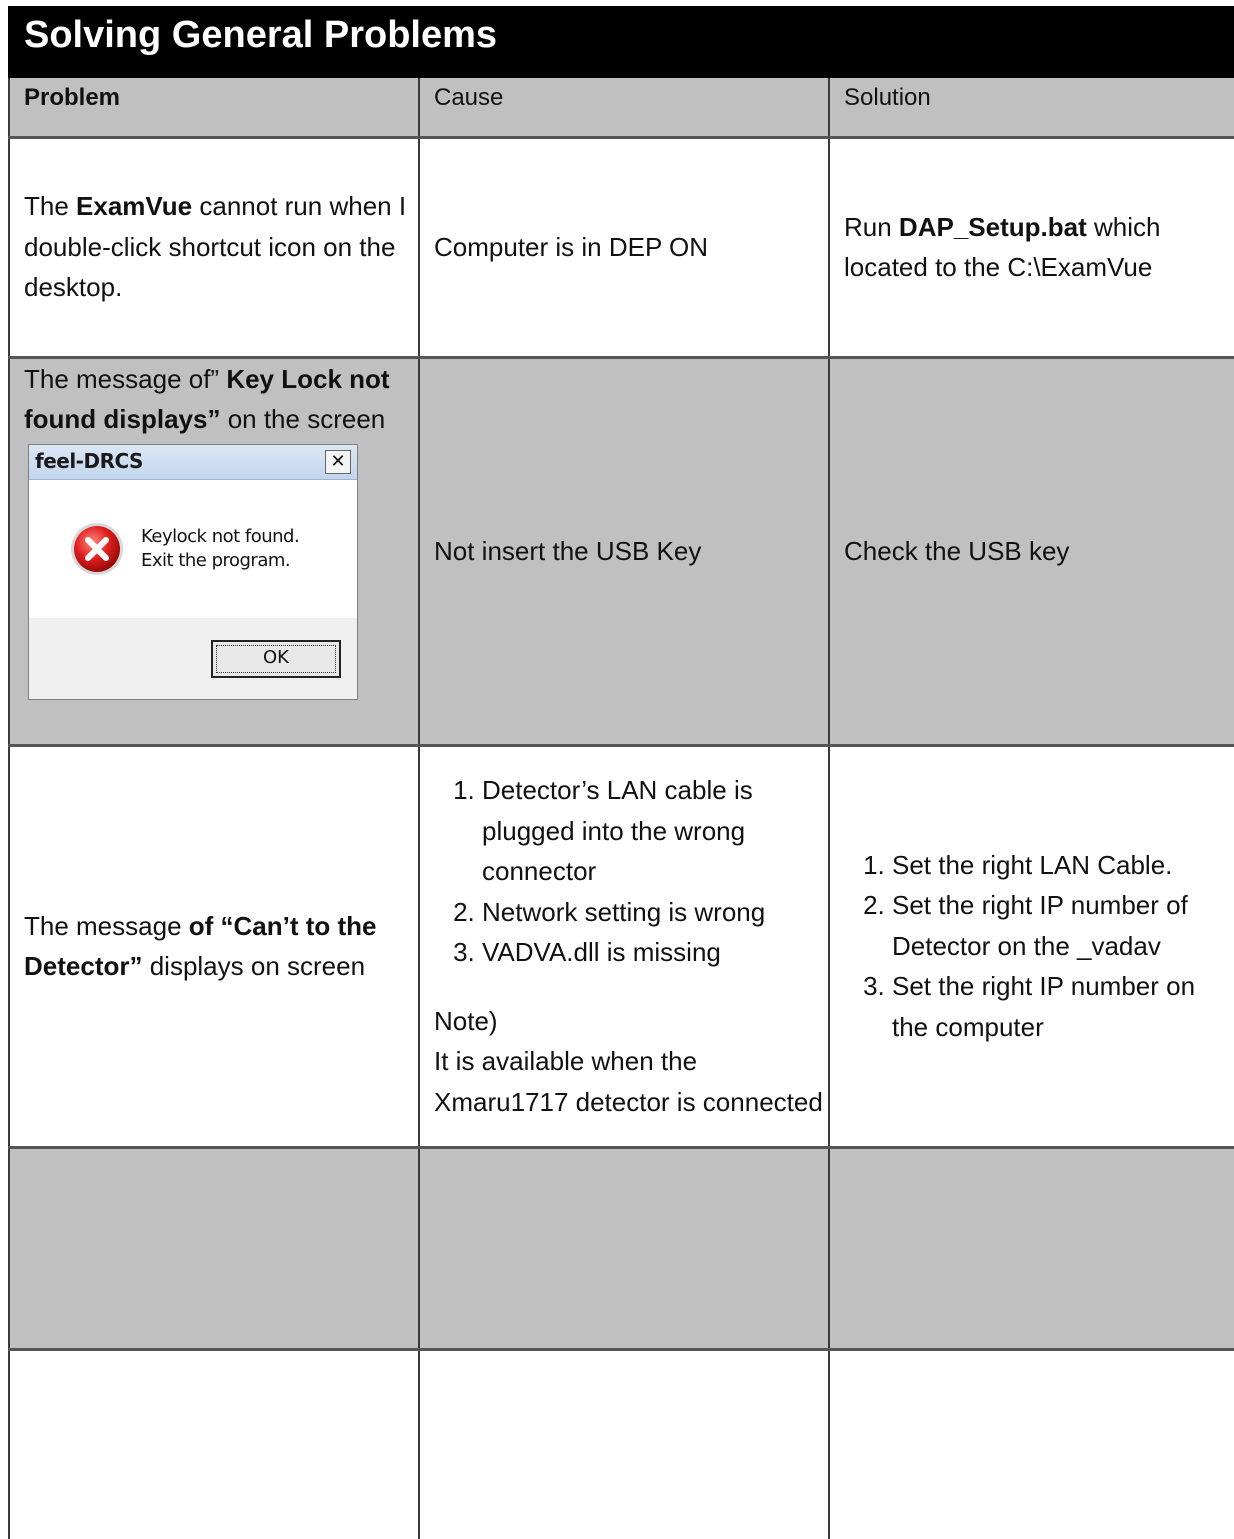 The image size is (1234, 1539). Describe the element at coordinates (193, 659) in the screenshot. I see `dialog-footer: OK` at that location.